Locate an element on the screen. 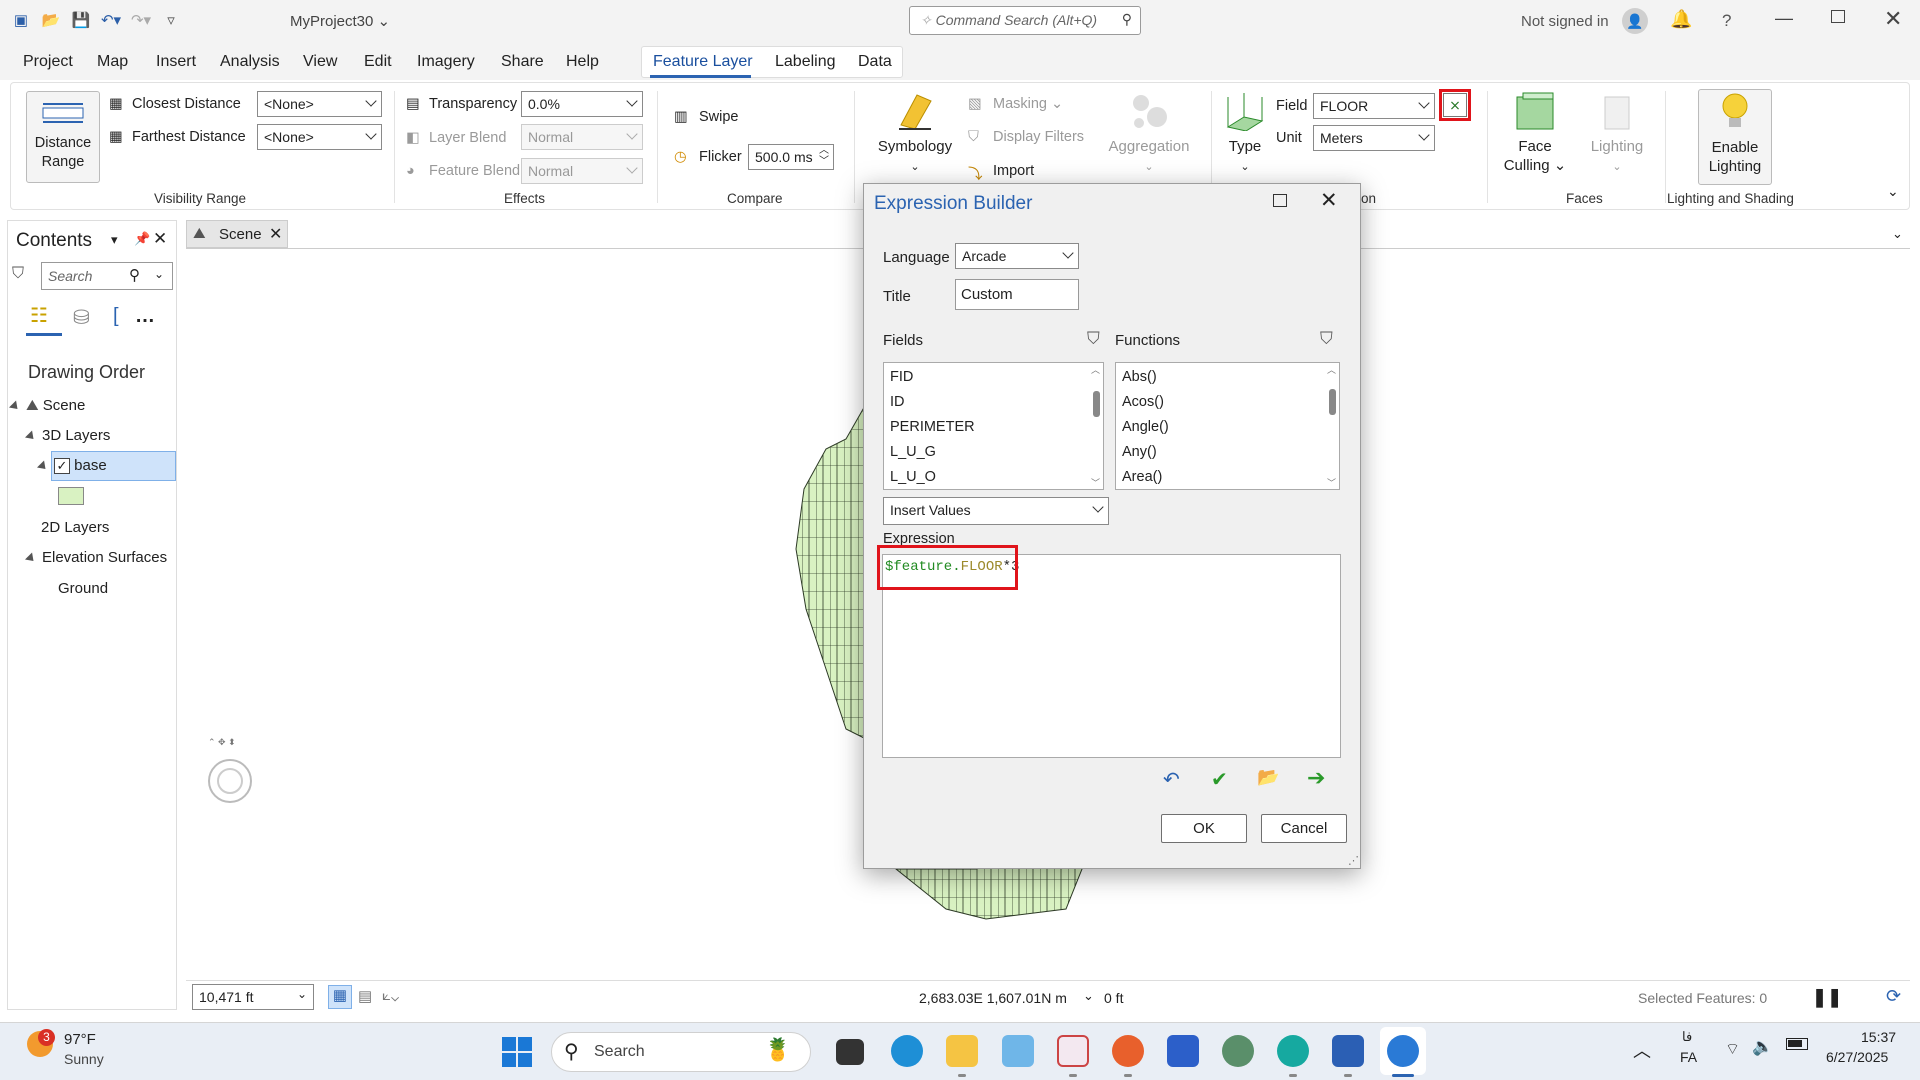 The height and width of the screenshot is (1080, 1920). function-item-area: Area() is located at coordinates (1142, 477).